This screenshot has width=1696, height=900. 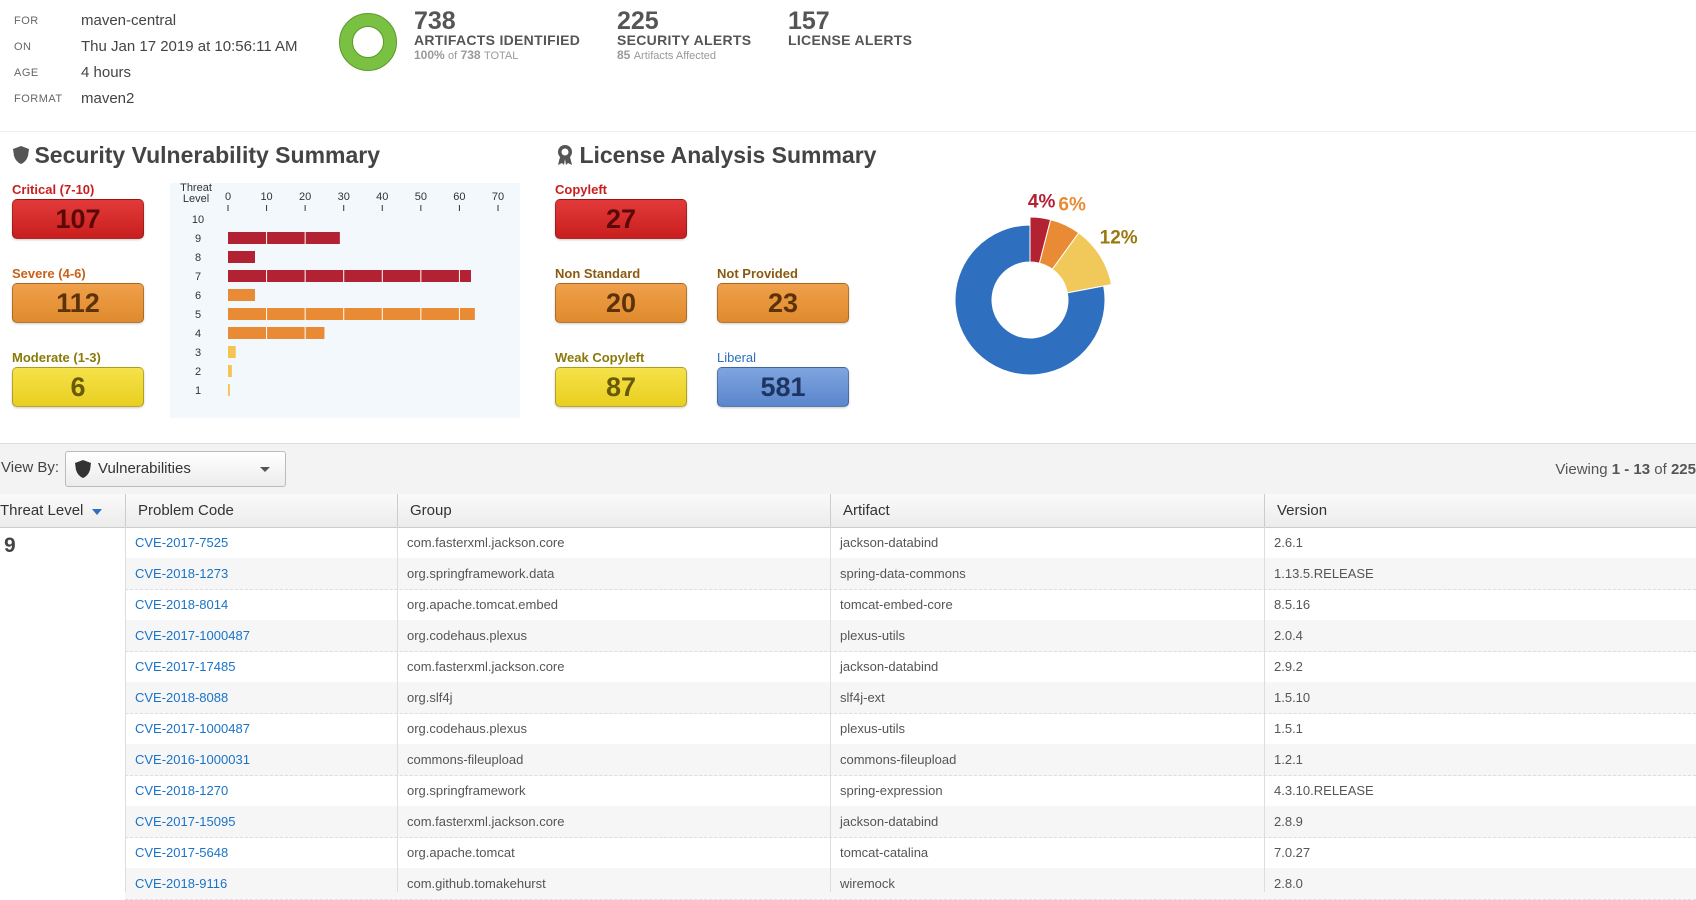 I want to click on threat-level-group: 9, so click(x=10, y=545).